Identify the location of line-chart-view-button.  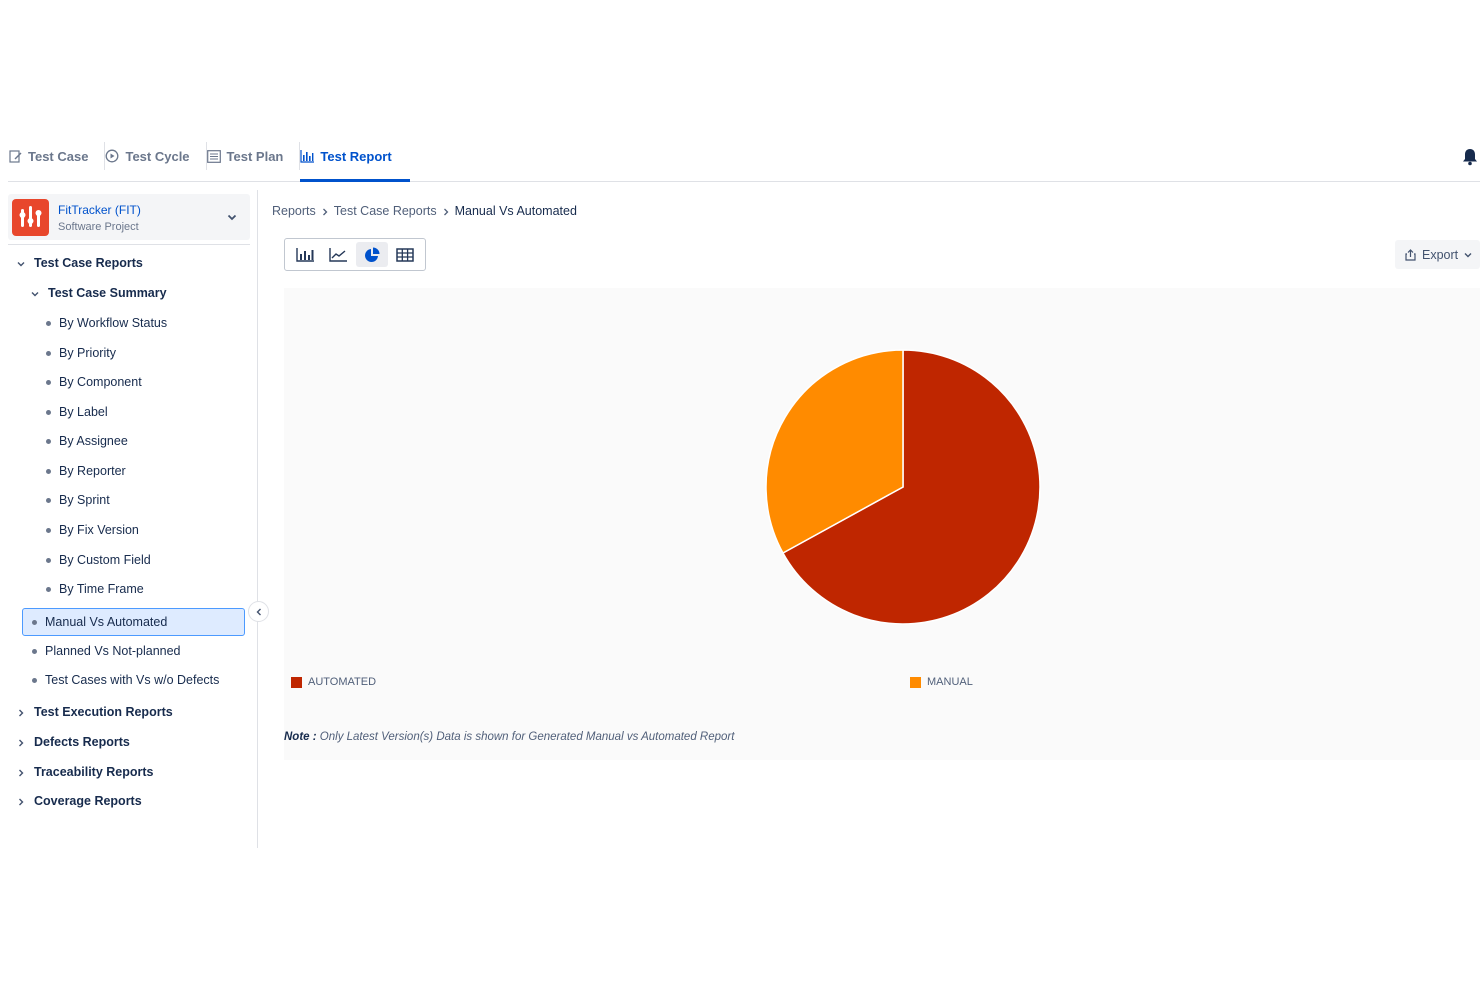
(339, 254).